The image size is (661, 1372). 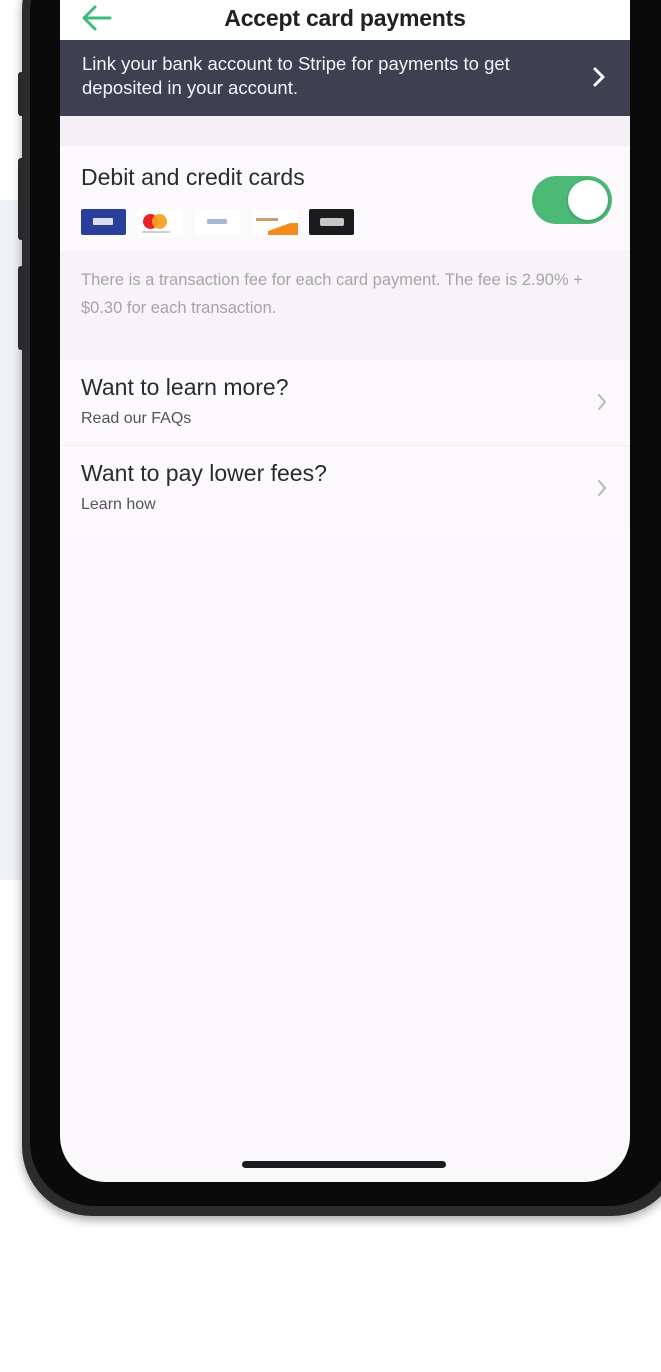 I want to click on row-title: Want to pay lower fees?, so click(x=204, y=473).